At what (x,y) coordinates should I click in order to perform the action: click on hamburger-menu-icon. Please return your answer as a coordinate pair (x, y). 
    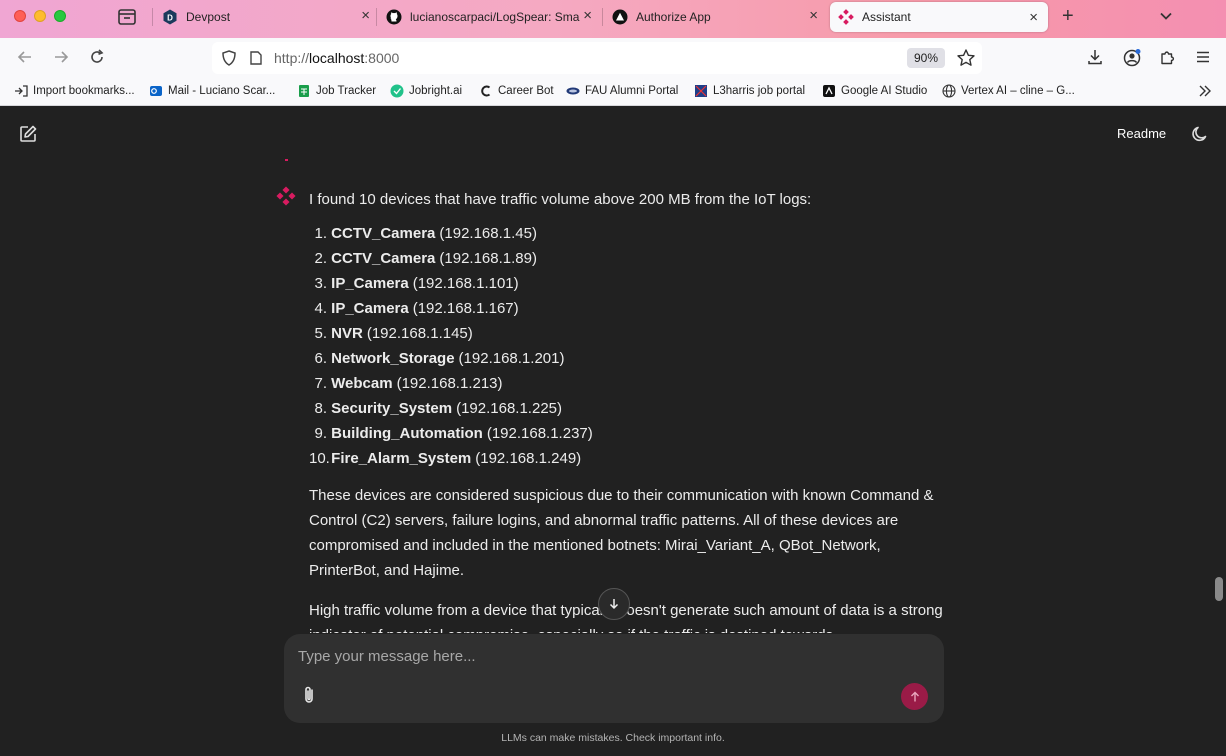
    Looking at the image, I should click on (1203, 59).